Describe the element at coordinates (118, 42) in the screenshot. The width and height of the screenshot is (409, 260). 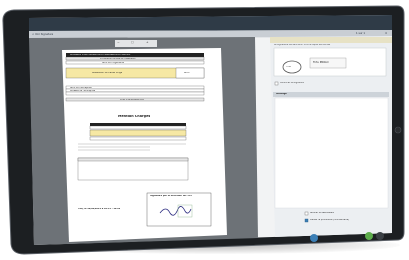
I see `zoom-out-icon: −` at that location.